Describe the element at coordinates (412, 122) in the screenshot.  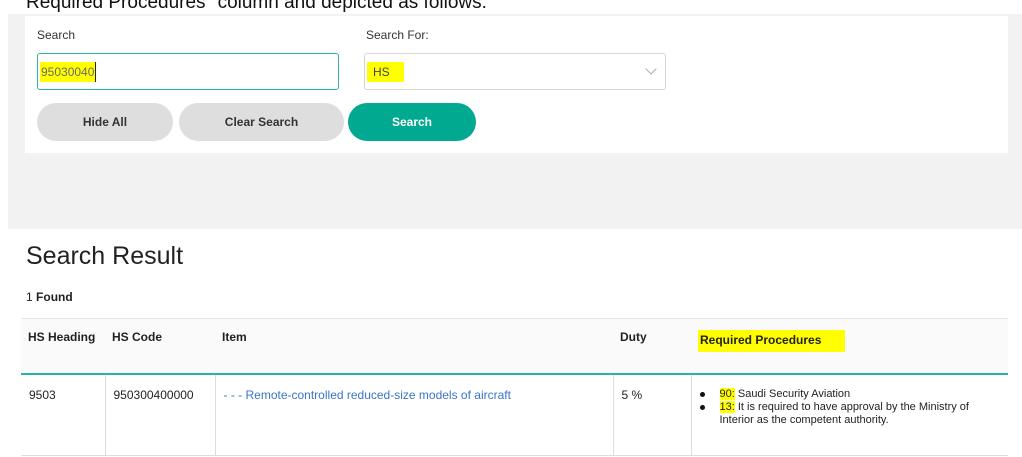
I see `search-button: Search` at that location.